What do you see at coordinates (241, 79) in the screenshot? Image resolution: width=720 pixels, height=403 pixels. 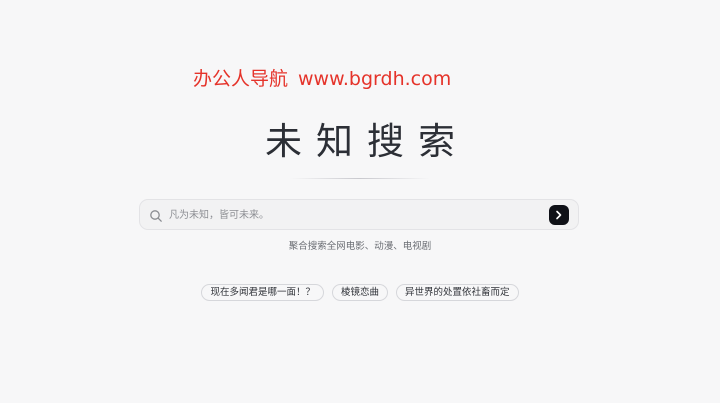 I see `watermark-brand: 办公人导航` at bounding box center [241, 79].